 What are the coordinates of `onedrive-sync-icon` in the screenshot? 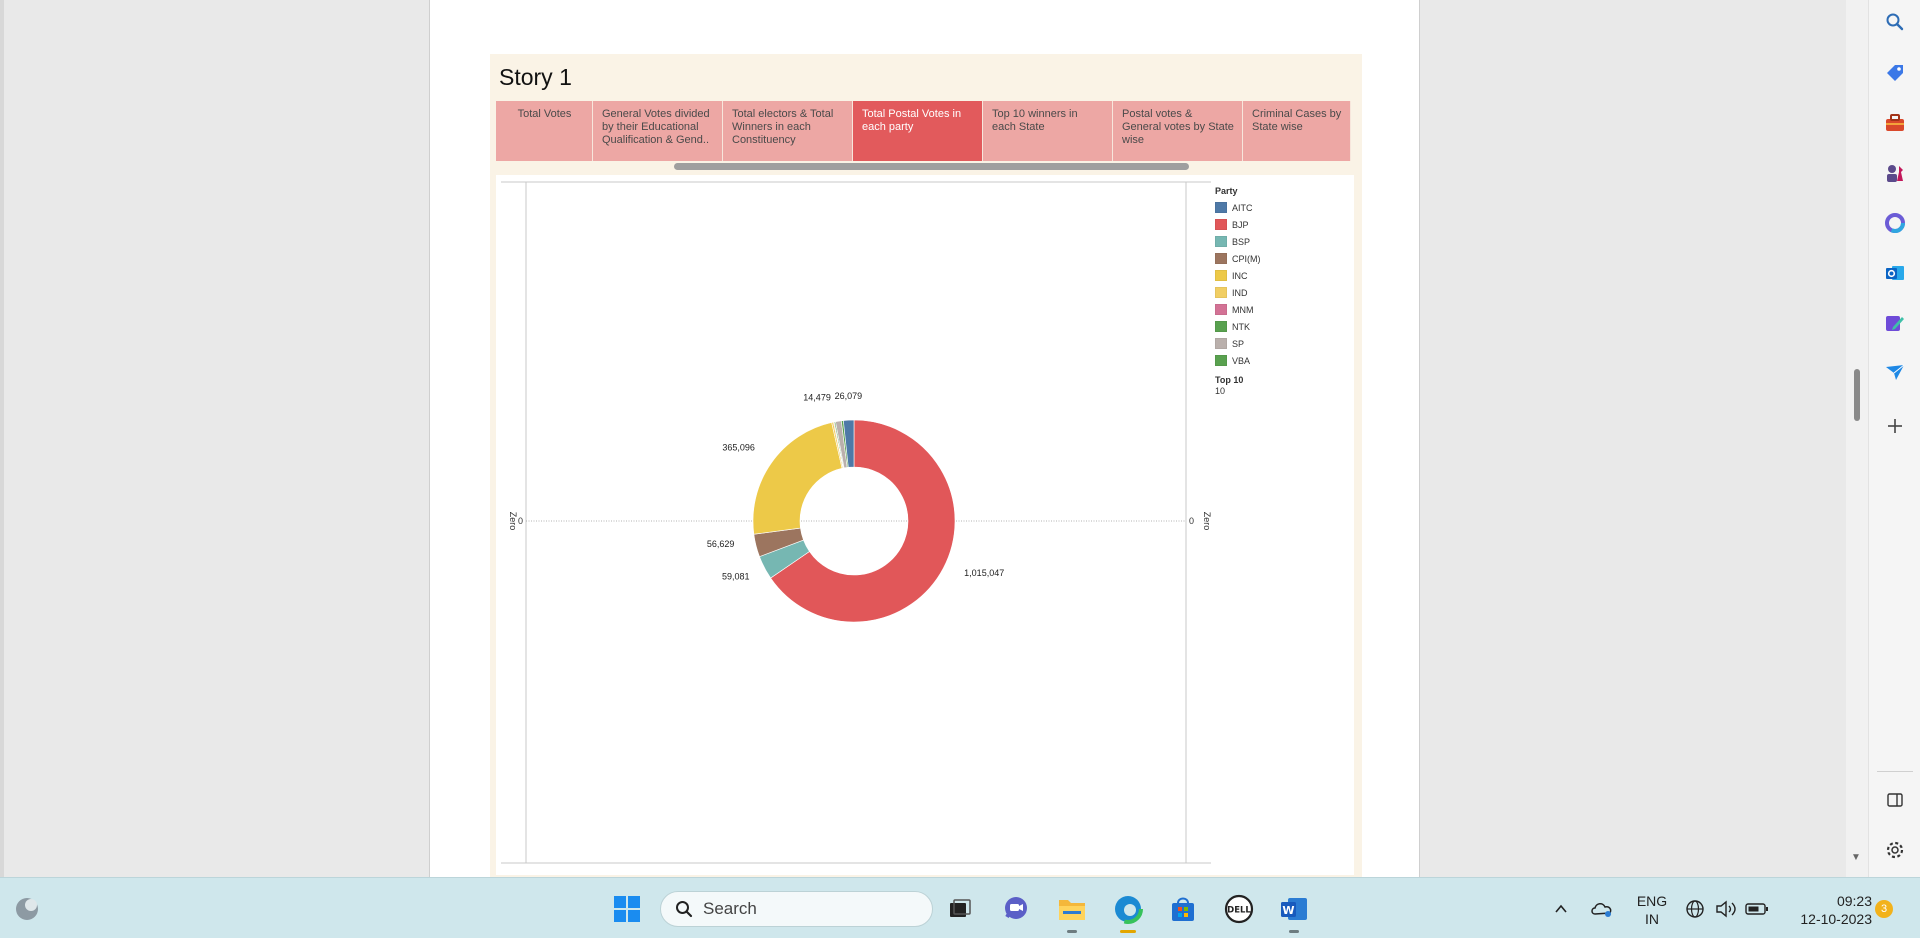 It's located at (1602, 909).